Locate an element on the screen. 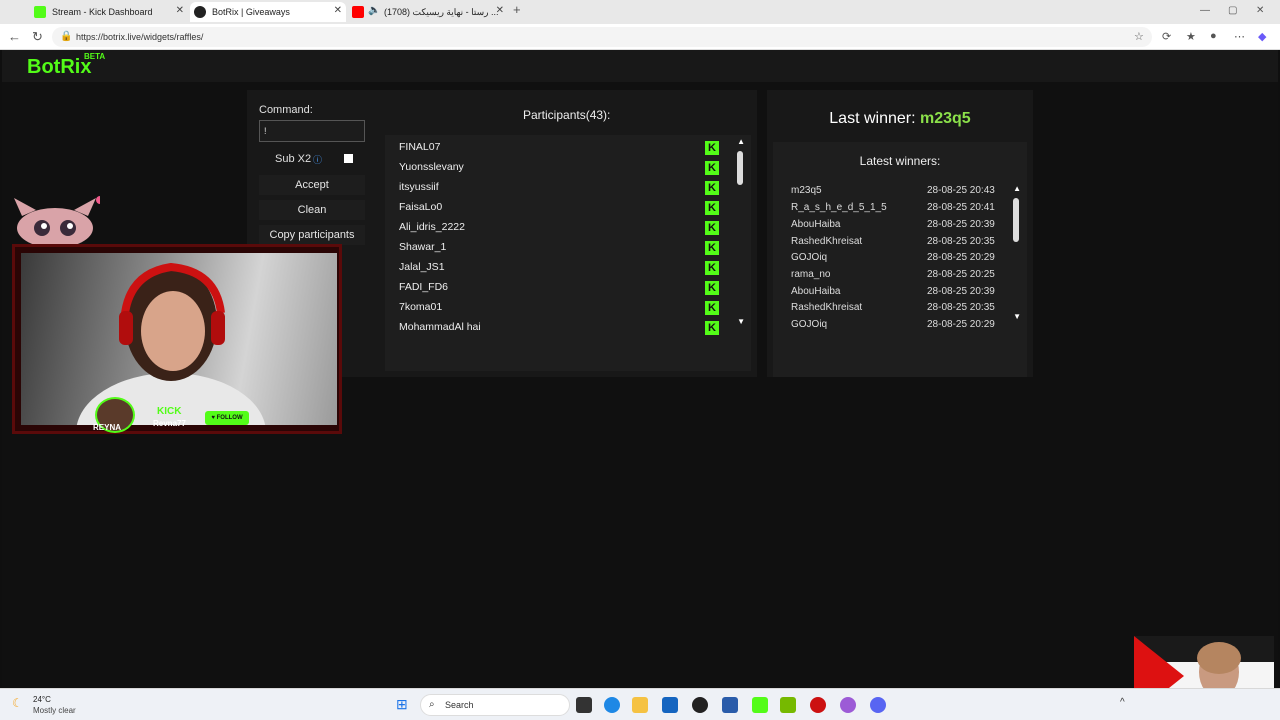 The width and height of the screenshot is (1280, 720). kick-wordmark: KICK is located at coordinates (169, 411).